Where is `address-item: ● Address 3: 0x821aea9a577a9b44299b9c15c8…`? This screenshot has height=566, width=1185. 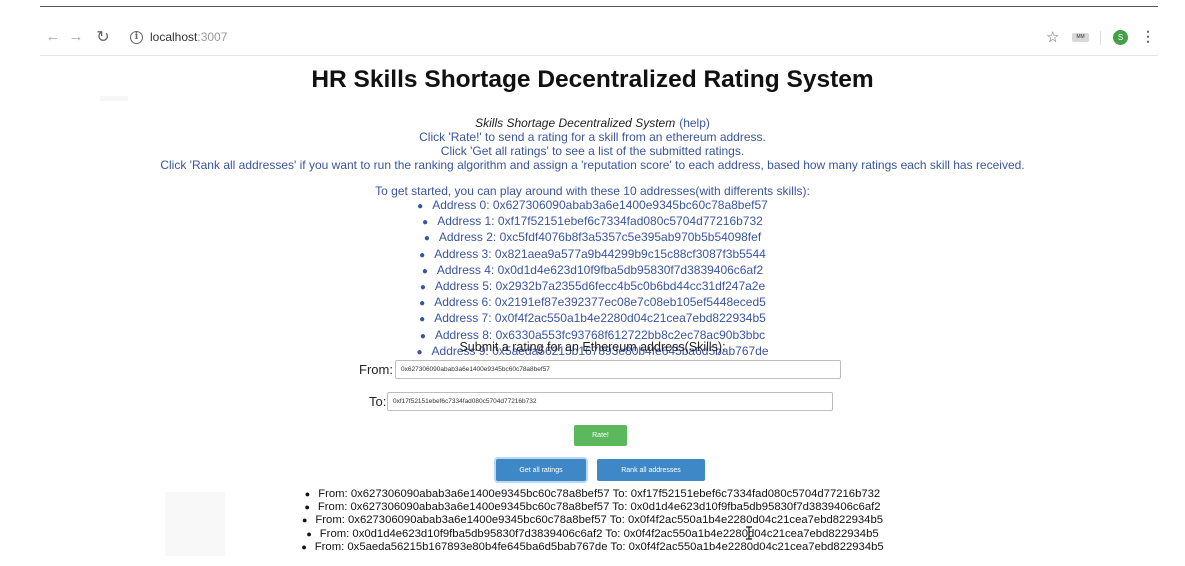 address-item: ● Address 3: 0x821aea9a577a9b44299b9c15c8… is located at coordinates (592, 255).